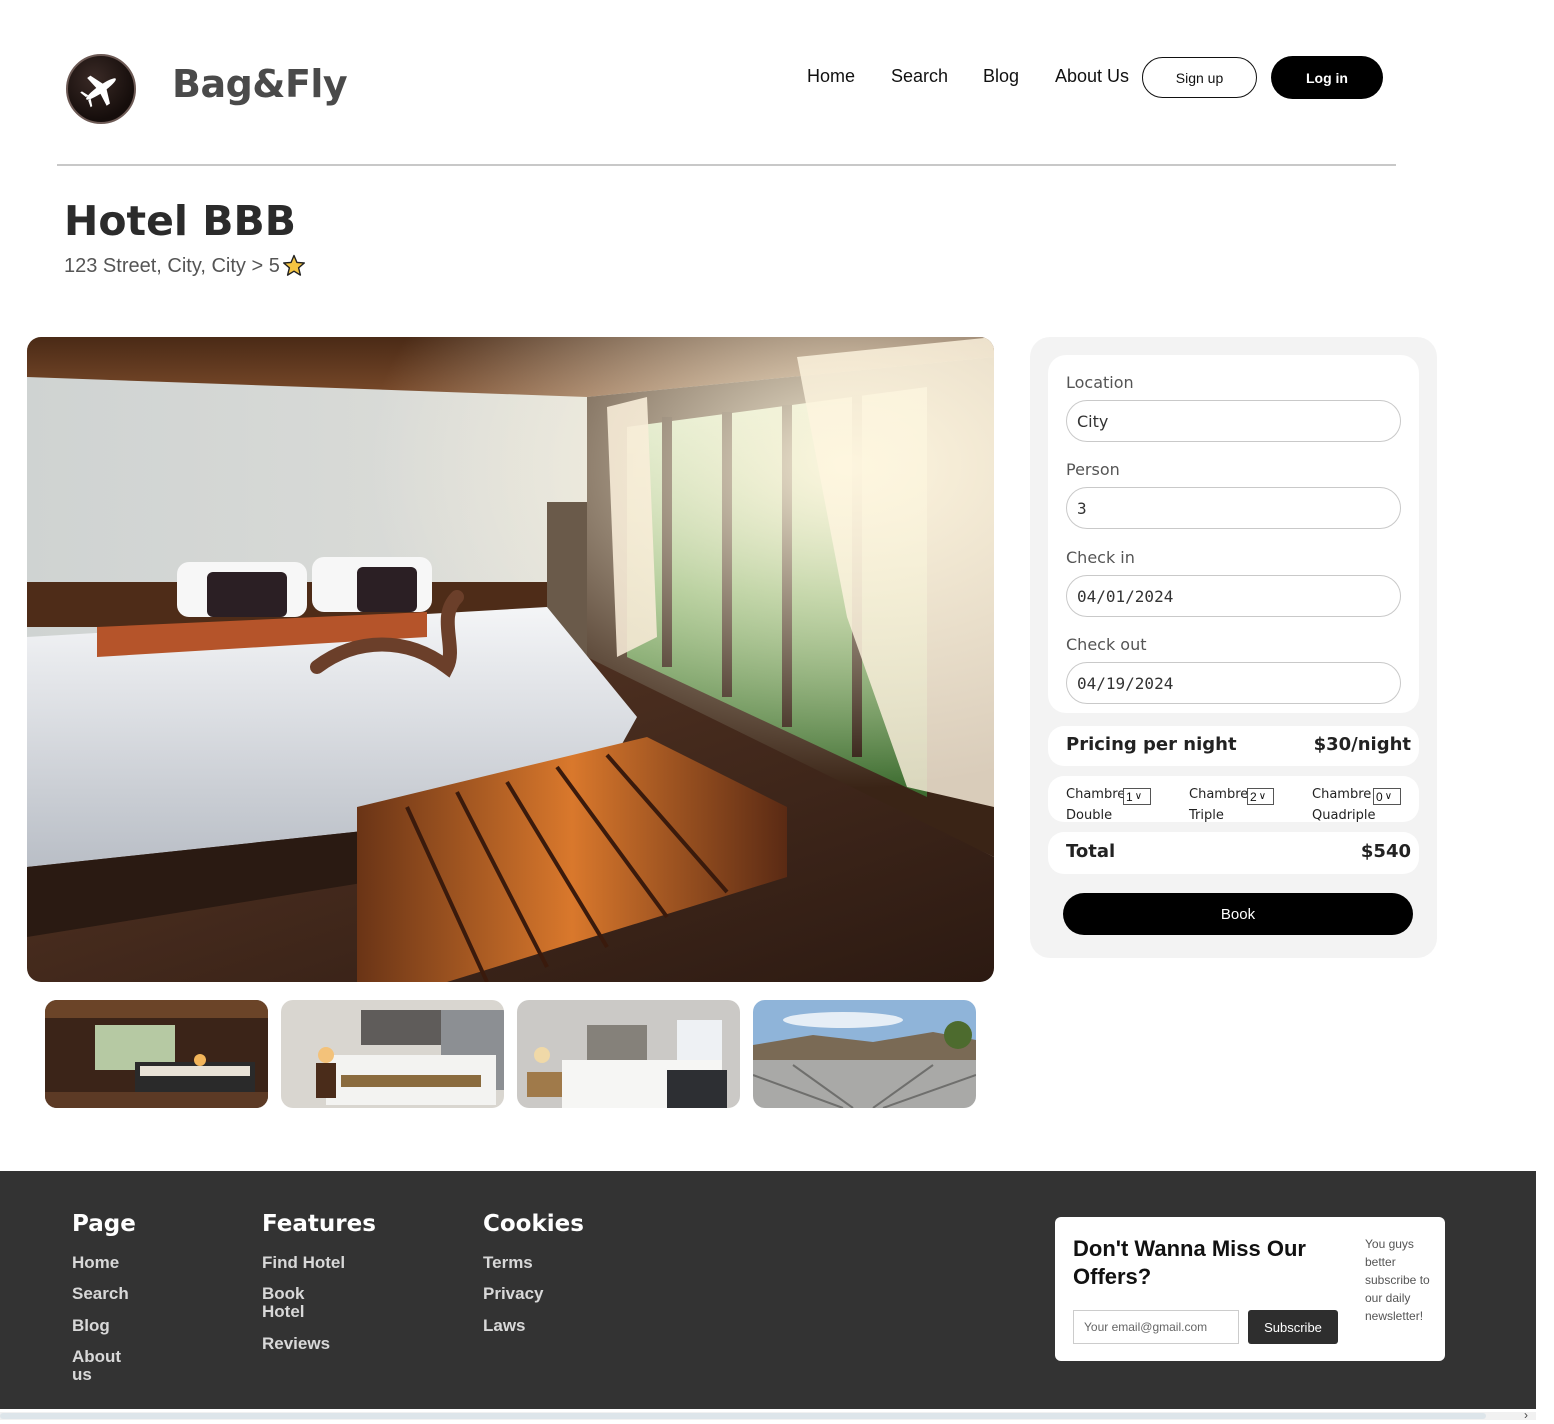 The image size is (1554, 1424). I want to click on footer-link-home: Home, so click(95, 1263).